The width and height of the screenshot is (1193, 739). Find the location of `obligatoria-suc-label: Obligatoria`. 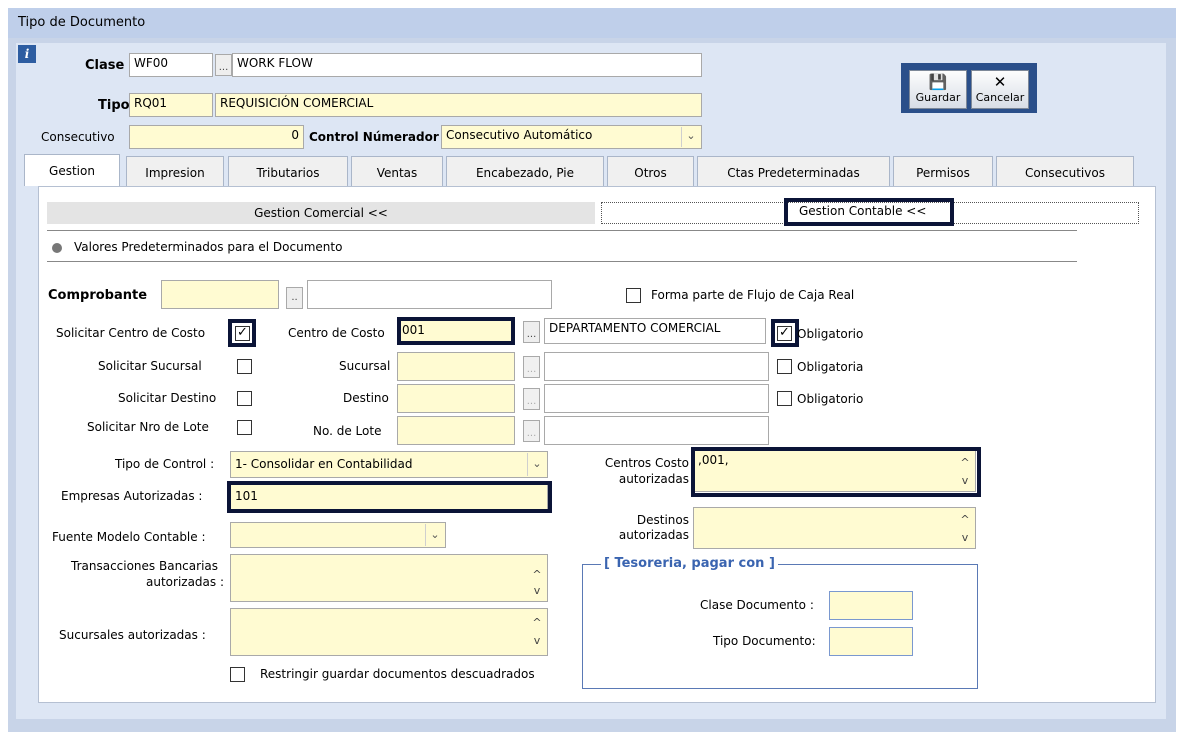

obligatoria-suc-label: Obligatoria is located at coordinates (830, 367).